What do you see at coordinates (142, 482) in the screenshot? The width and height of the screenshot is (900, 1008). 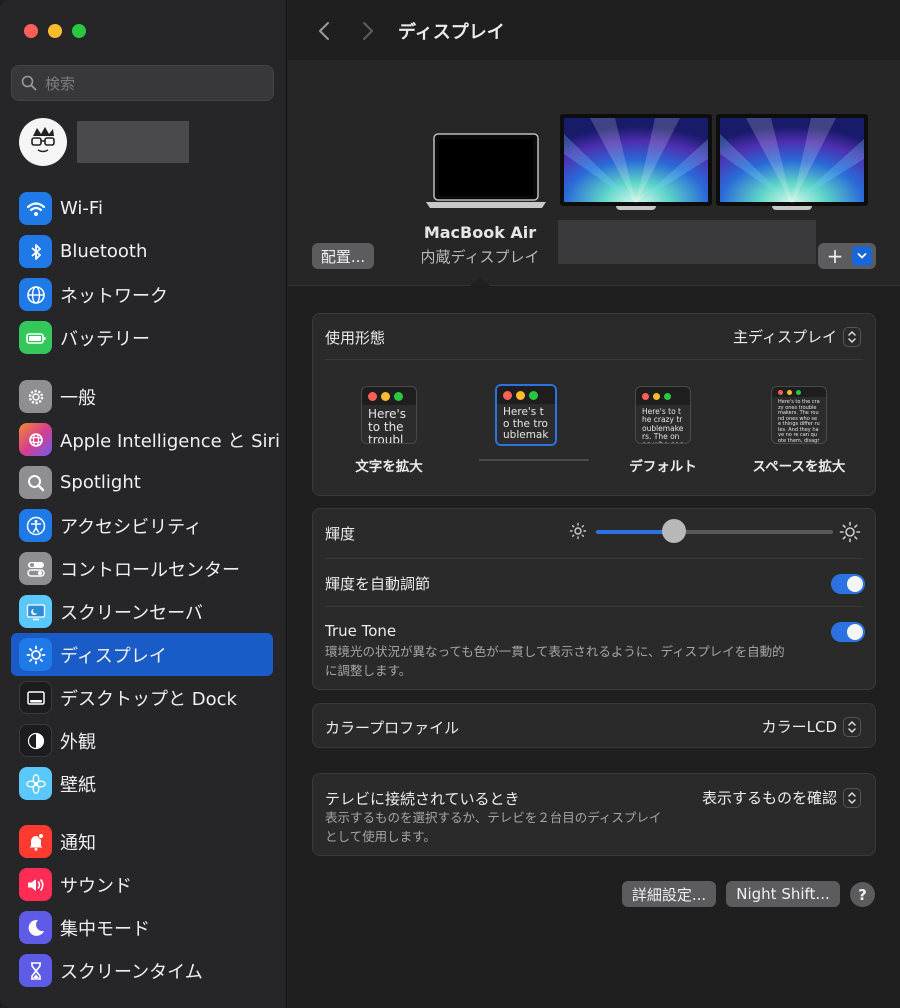 I see `sidebar-item-spotlight: Spotlight` at bounding box center [142, 482].